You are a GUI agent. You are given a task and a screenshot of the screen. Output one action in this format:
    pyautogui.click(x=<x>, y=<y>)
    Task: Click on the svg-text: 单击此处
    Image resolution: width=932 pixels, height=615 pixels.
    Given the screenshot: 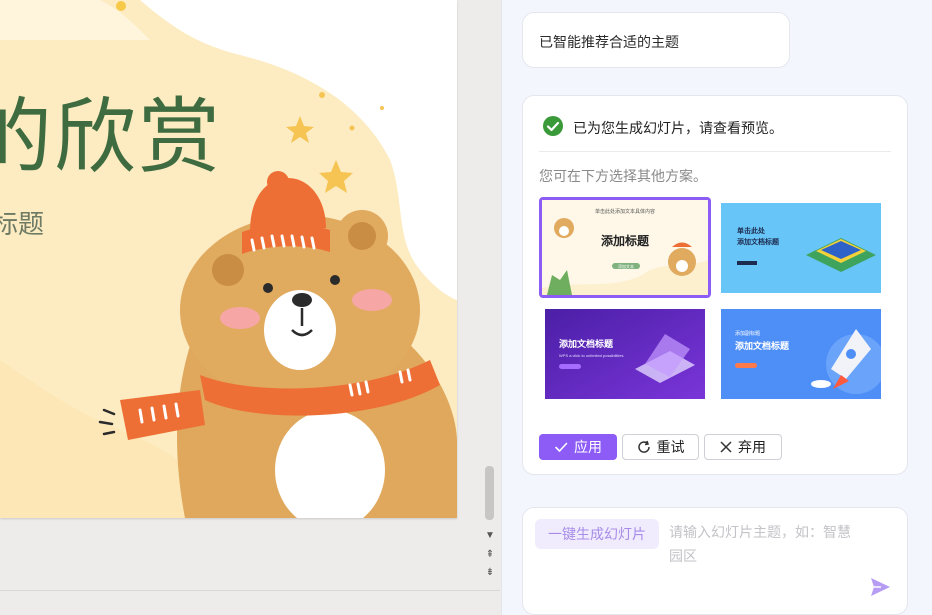 What is the action you would take?
    pyautogui.click(x=751, y=230)
    